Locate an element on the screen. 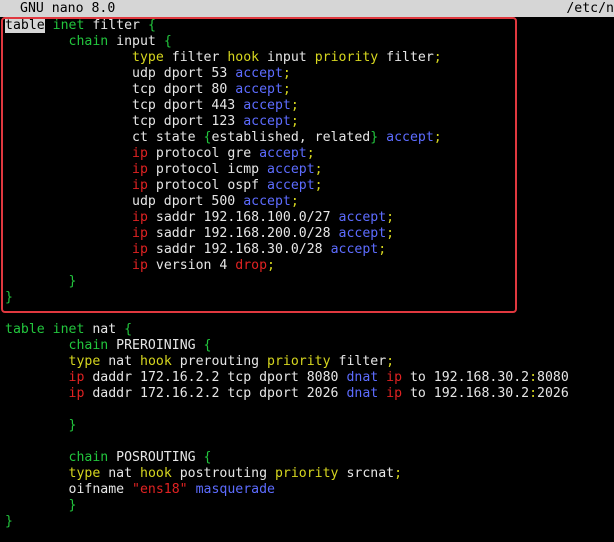 This screenshot has height=542, width=614. code-token: ct state is located at coordinates (104, 137).